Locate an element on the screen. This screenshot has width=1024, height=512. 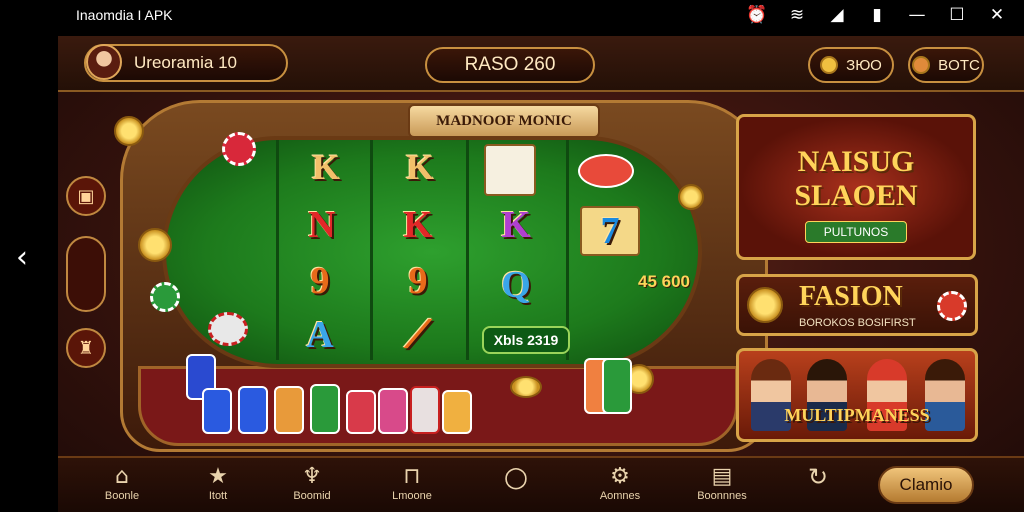
nav-item-inventory: ▤ Boonnnes is located at coordinates (722, 483).